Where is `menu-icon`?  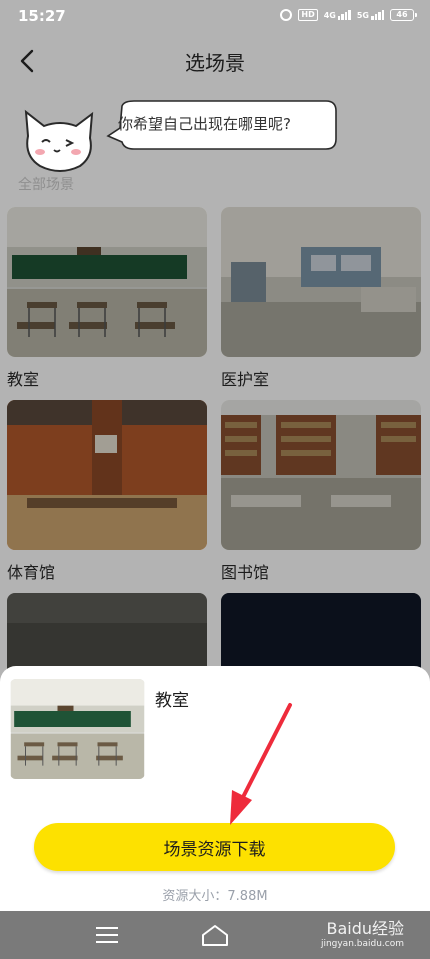 menu-icon is located at coordinates (108, 935).